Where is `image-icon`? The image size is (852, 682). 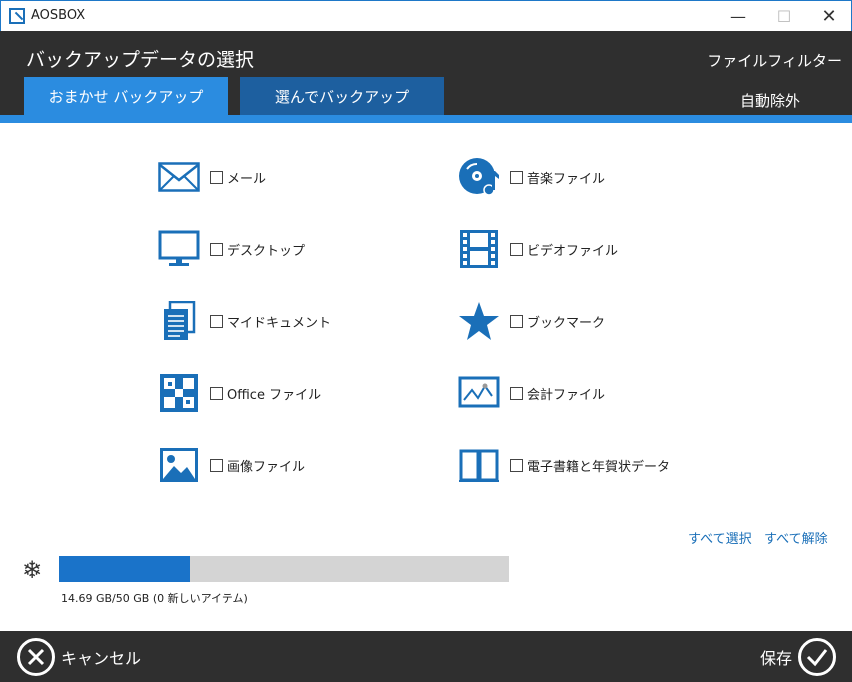
image-icon is located at coordinates (179, 465).